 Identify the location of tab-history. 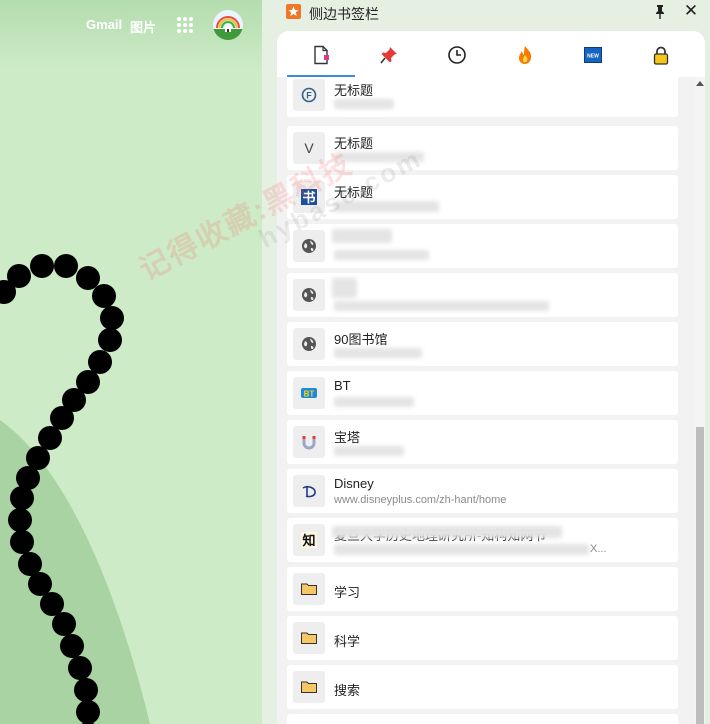
(457, 61).